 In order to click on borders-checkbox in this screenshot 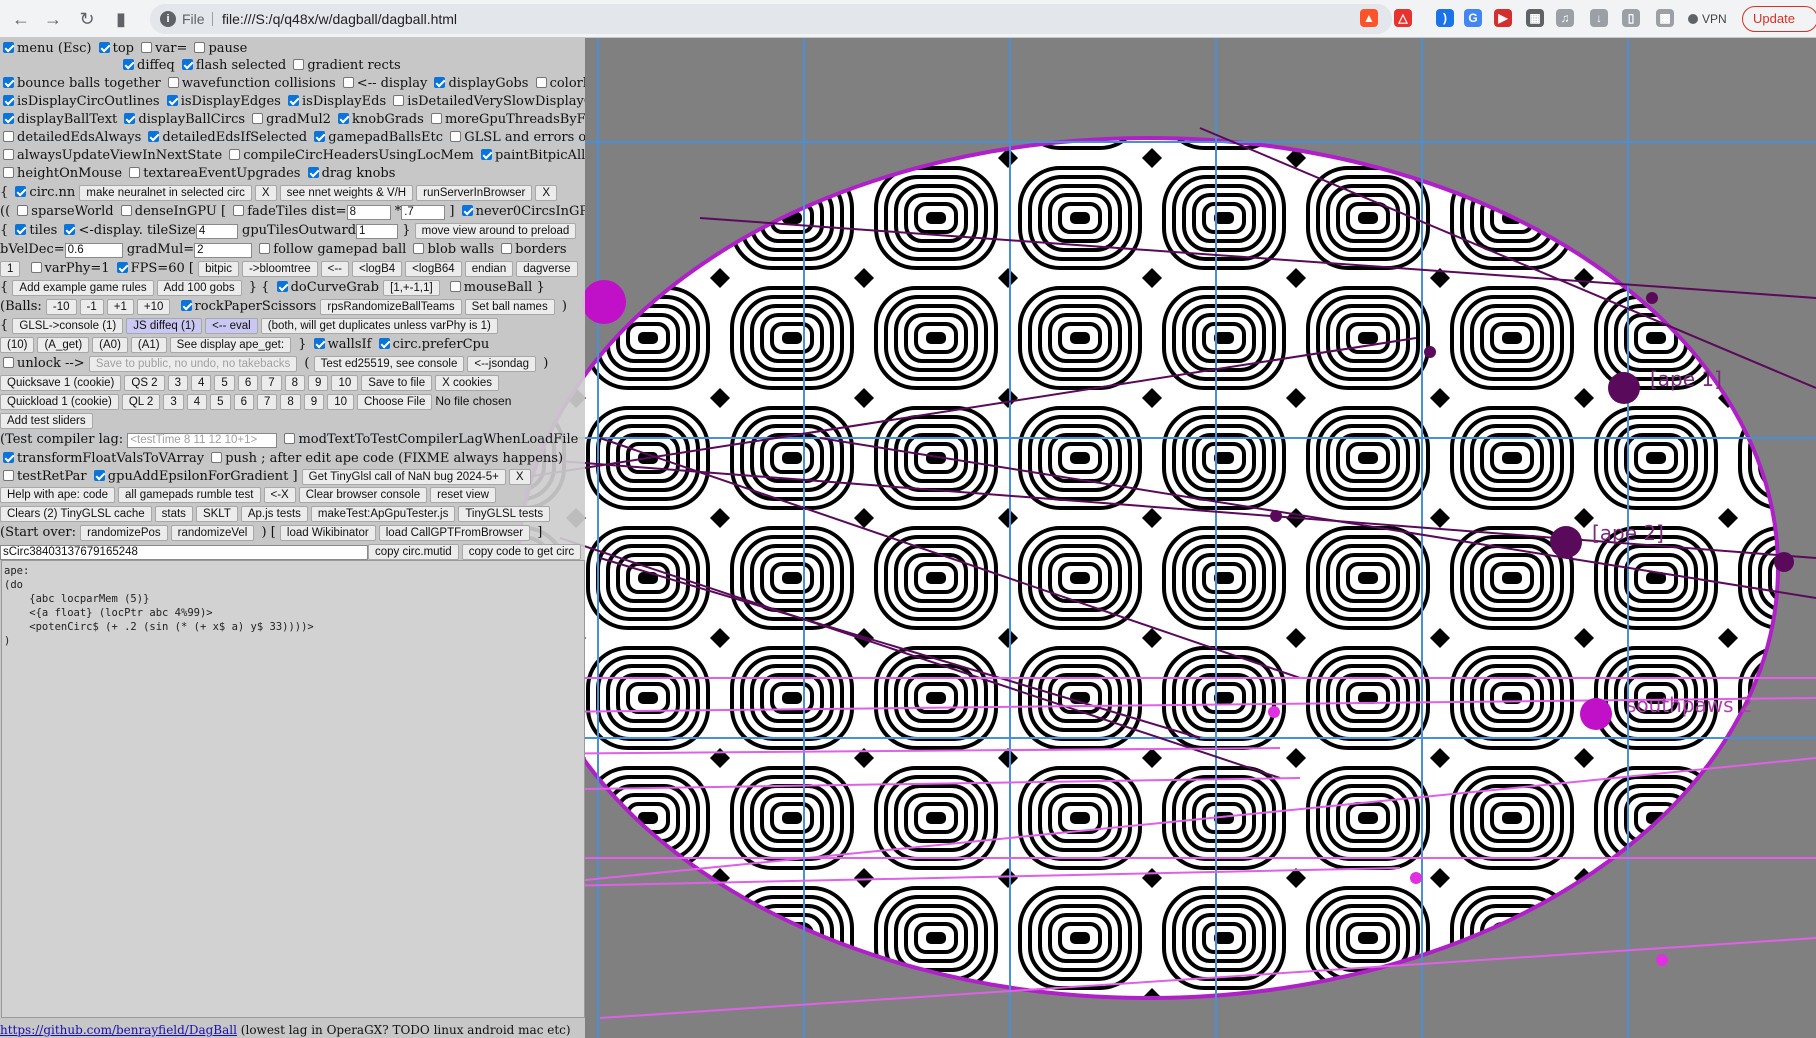, I will do `click(507, 248)`.